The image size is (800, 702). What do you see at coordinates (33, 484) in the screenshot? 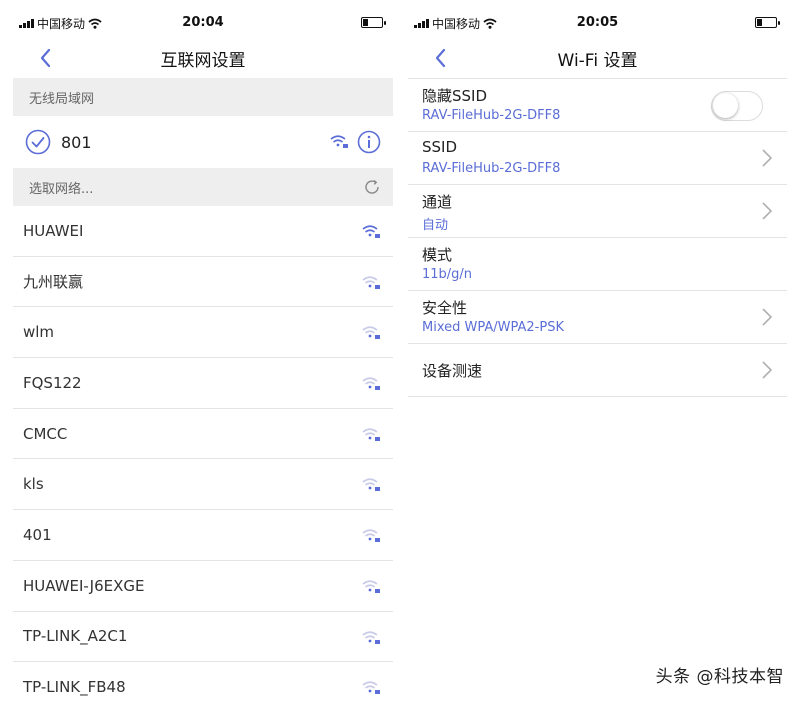
I see `network-name: kls` at bounding box center [33, 484].